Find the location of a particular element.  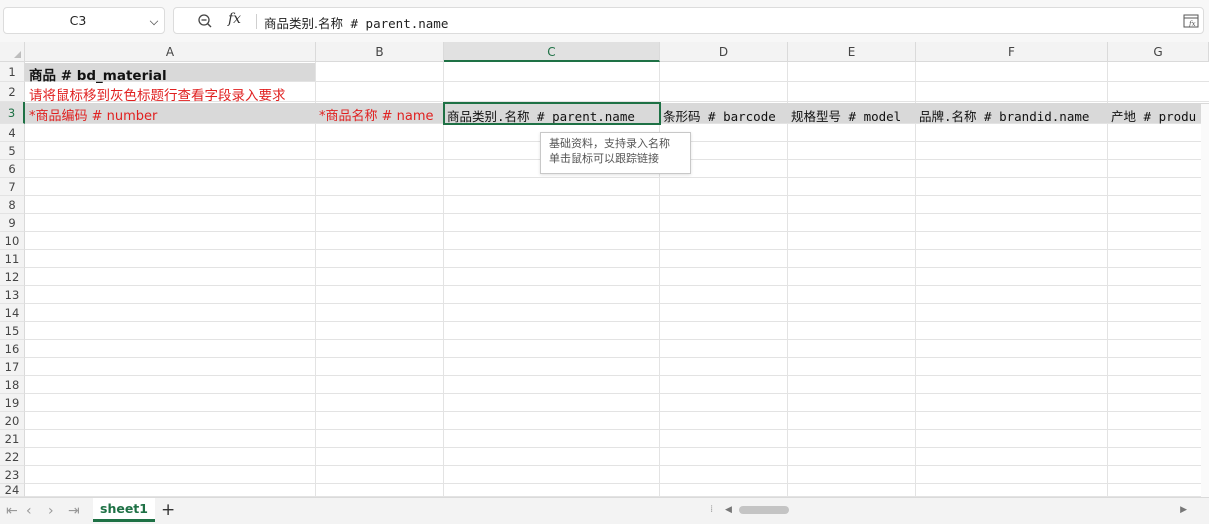

first-sheet-icon: ⇤ is located at coordinates (12, 511).